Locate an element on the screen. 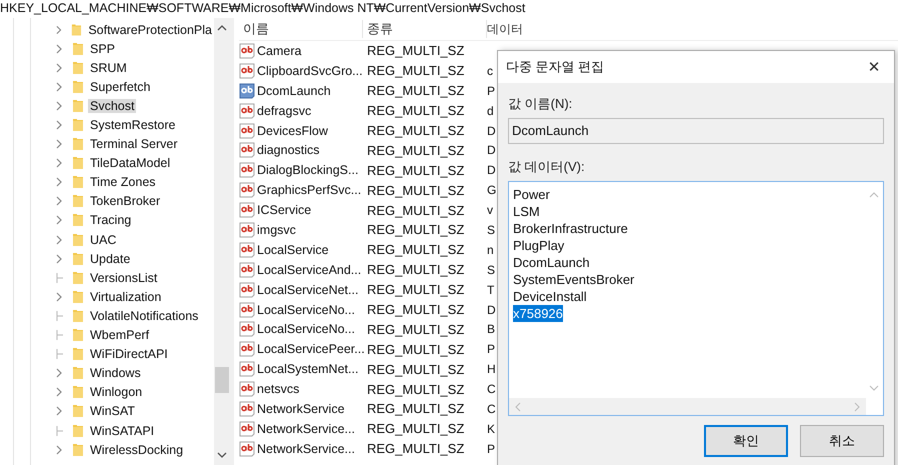  value-name: DcomLaunch is located at coordinates (294, 91).